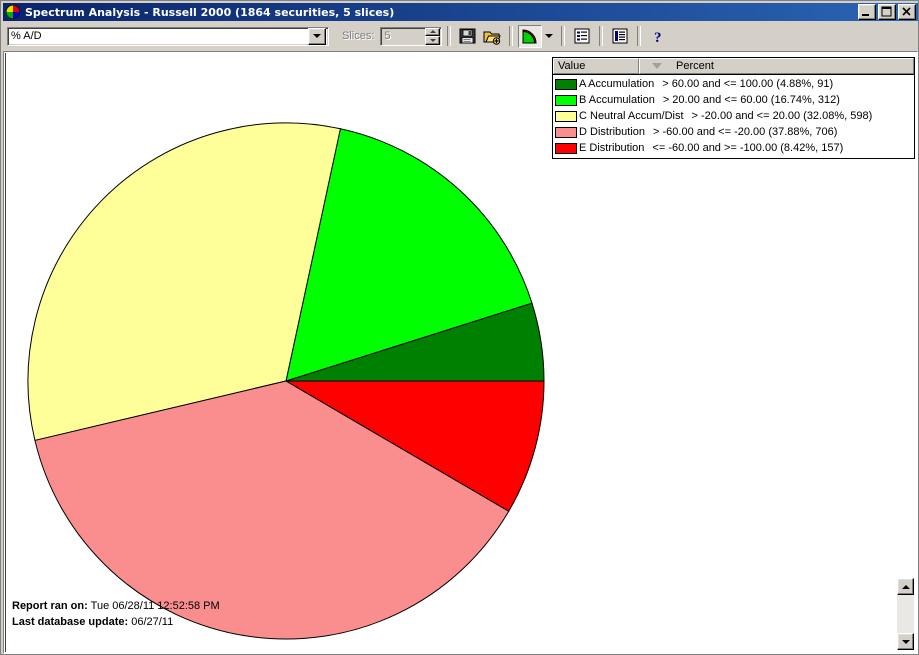 The width and height of the screenshot is (919, 655). Describe the element at coordinates (657, 66) in the screenshot. I see `sort-descending-icon` at that location.